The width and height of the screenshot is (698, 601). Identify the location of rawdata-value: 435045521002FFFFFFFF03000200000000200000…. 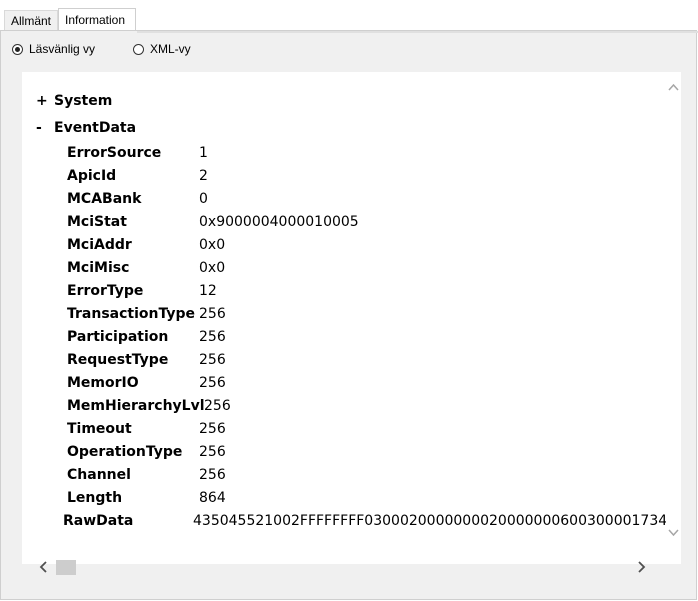
(429, 521).